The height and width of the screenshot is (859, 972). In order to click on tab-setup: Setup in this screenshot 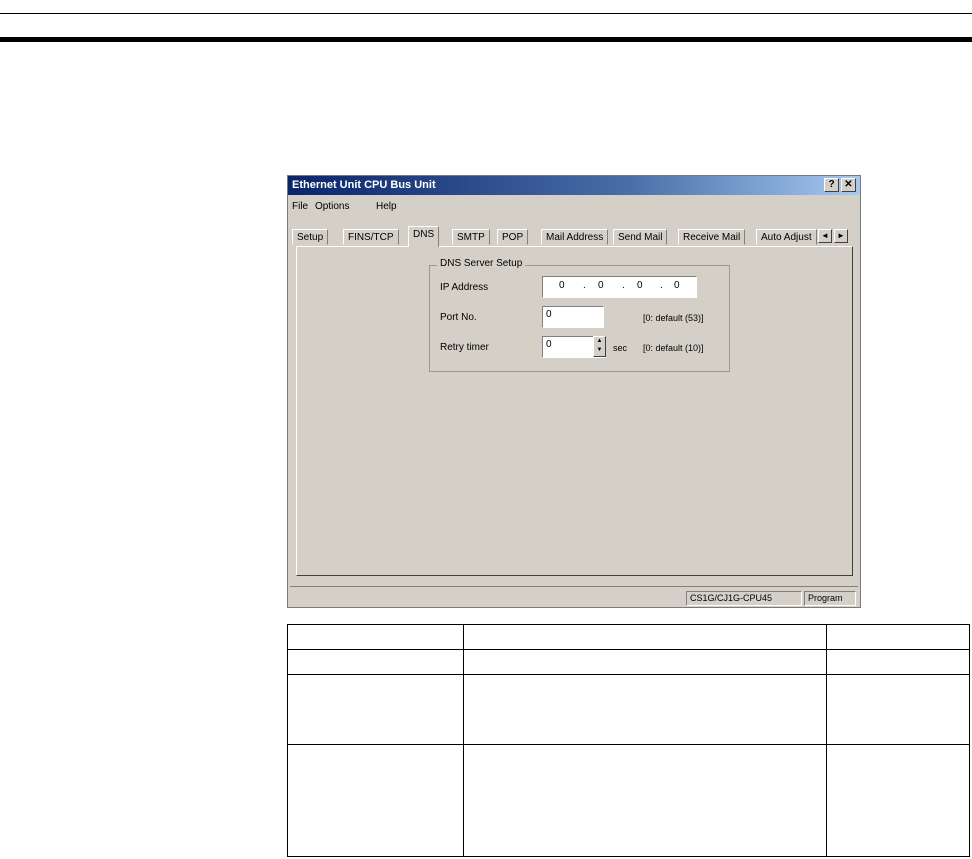, I will do `click(310, 237)`.